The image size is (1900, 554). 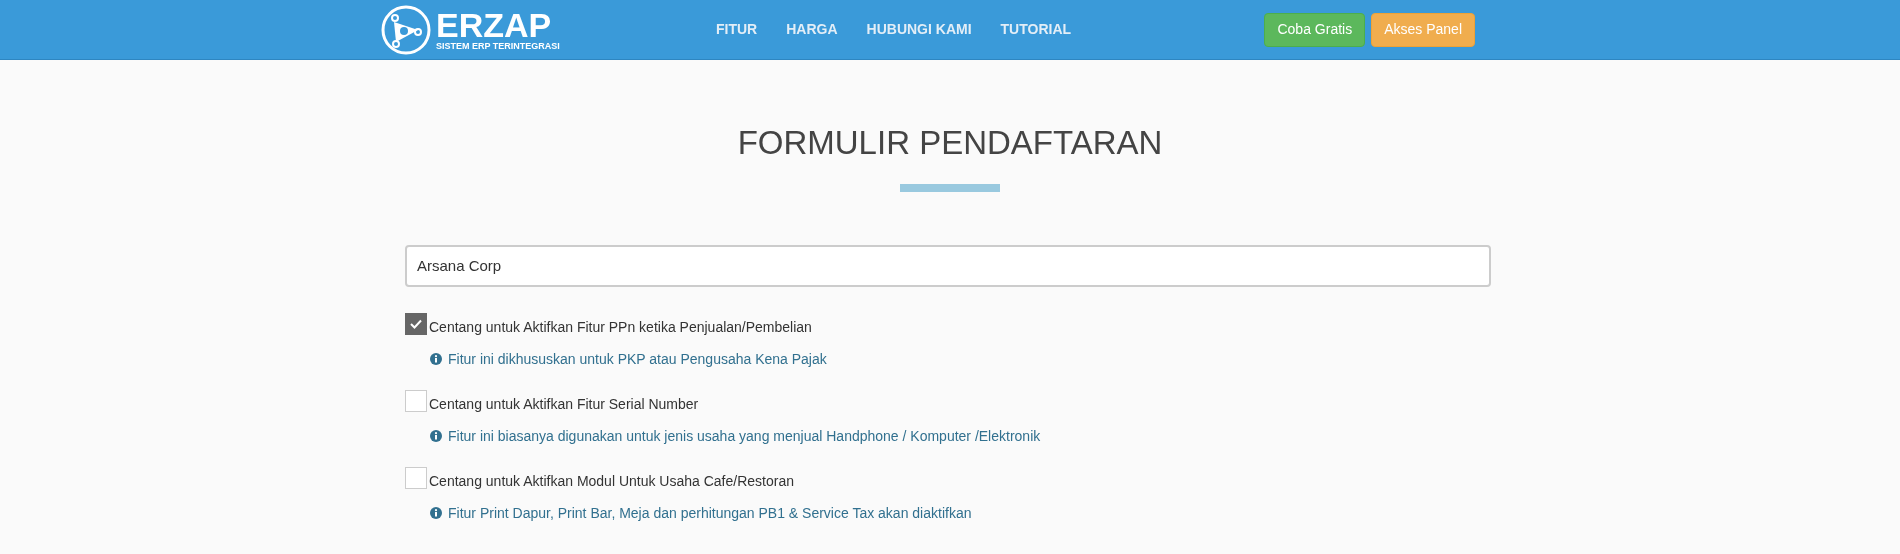 I want to click on nav-button: Coba Gratis, so click(x=1315, y=29).